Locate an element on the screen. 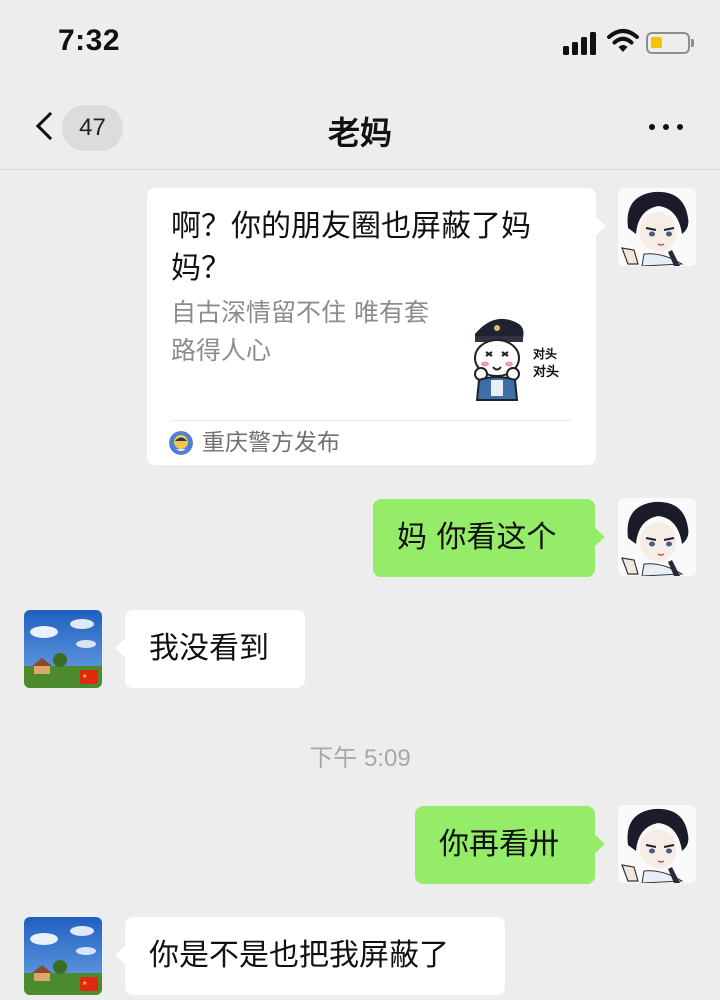 The width and height of the screenshot is (720, 1000). battery-level is located at coordinates (656, 42).